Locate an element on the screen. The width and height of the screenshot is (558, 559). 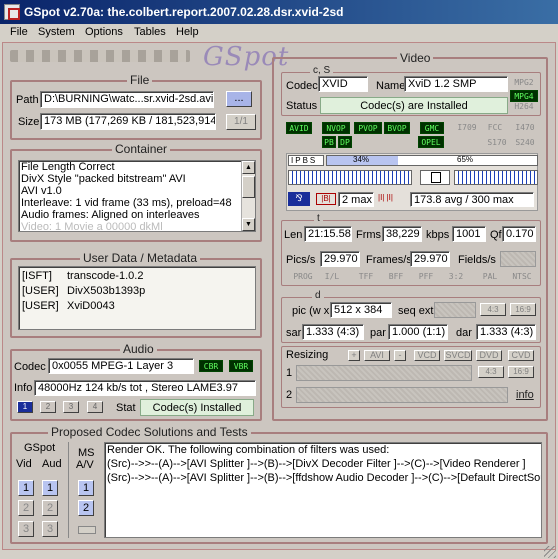
audio-codec-label: Codec is located at coordinates (30, 367).